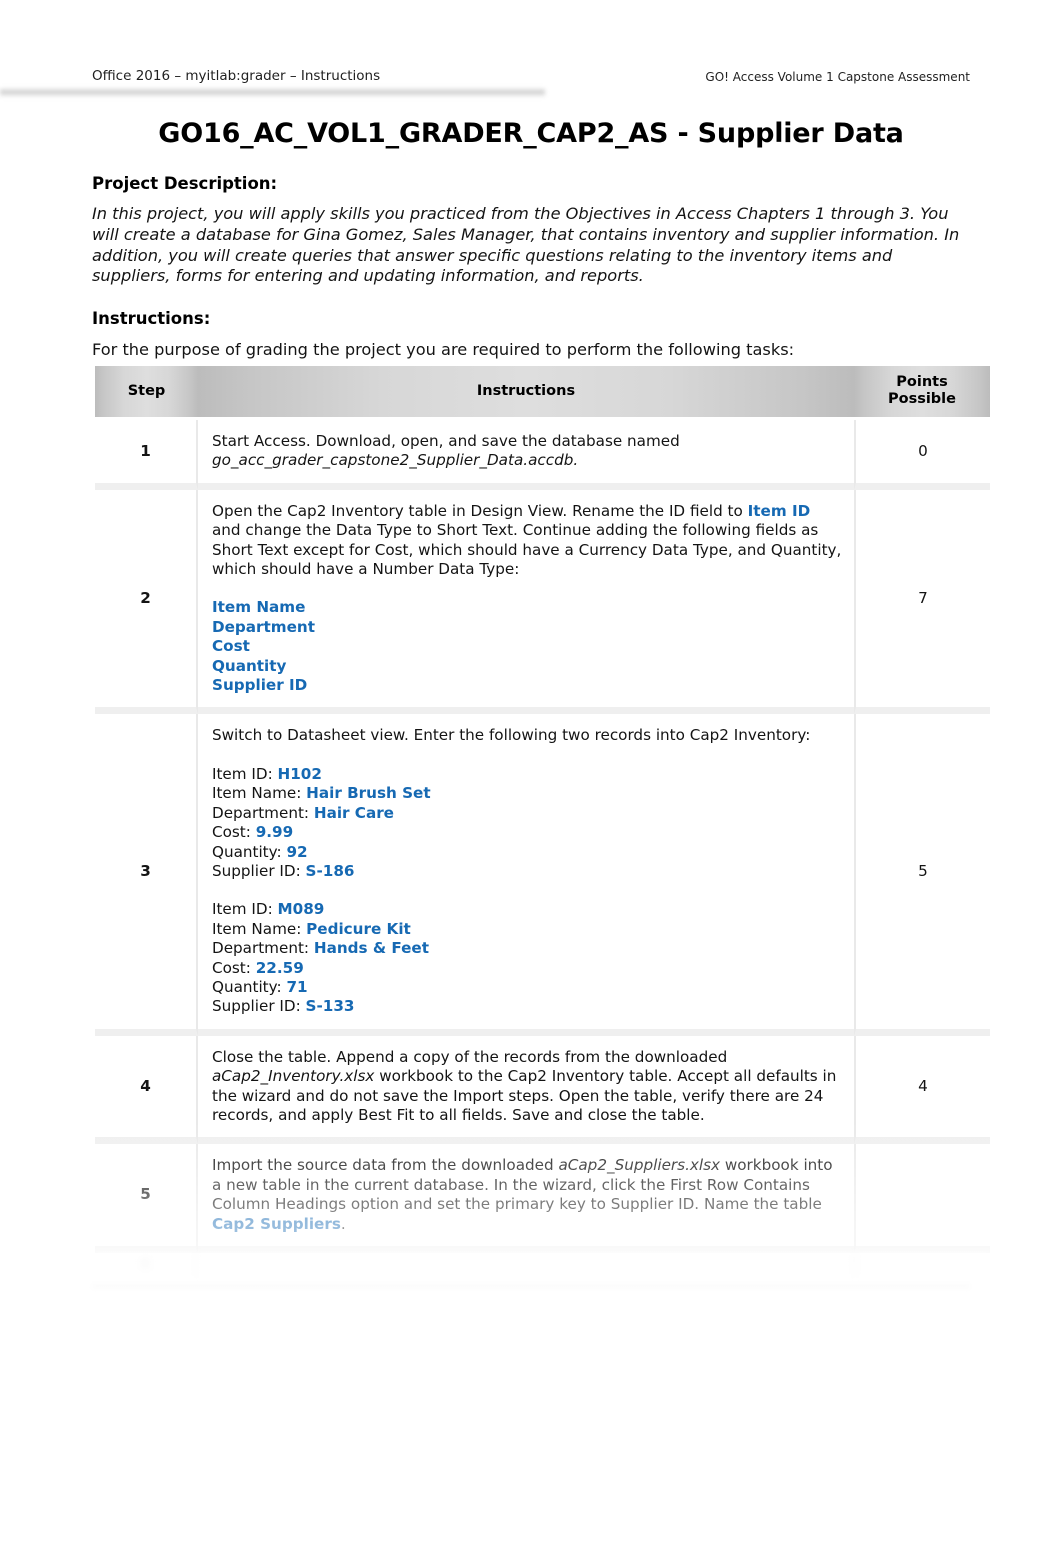 Image resolution: width=1062 pixels, height=1556 pixels. Describe the element at coordinates (301, 909) in the screenshot. I see `value-item-id-2: M089` at that location.